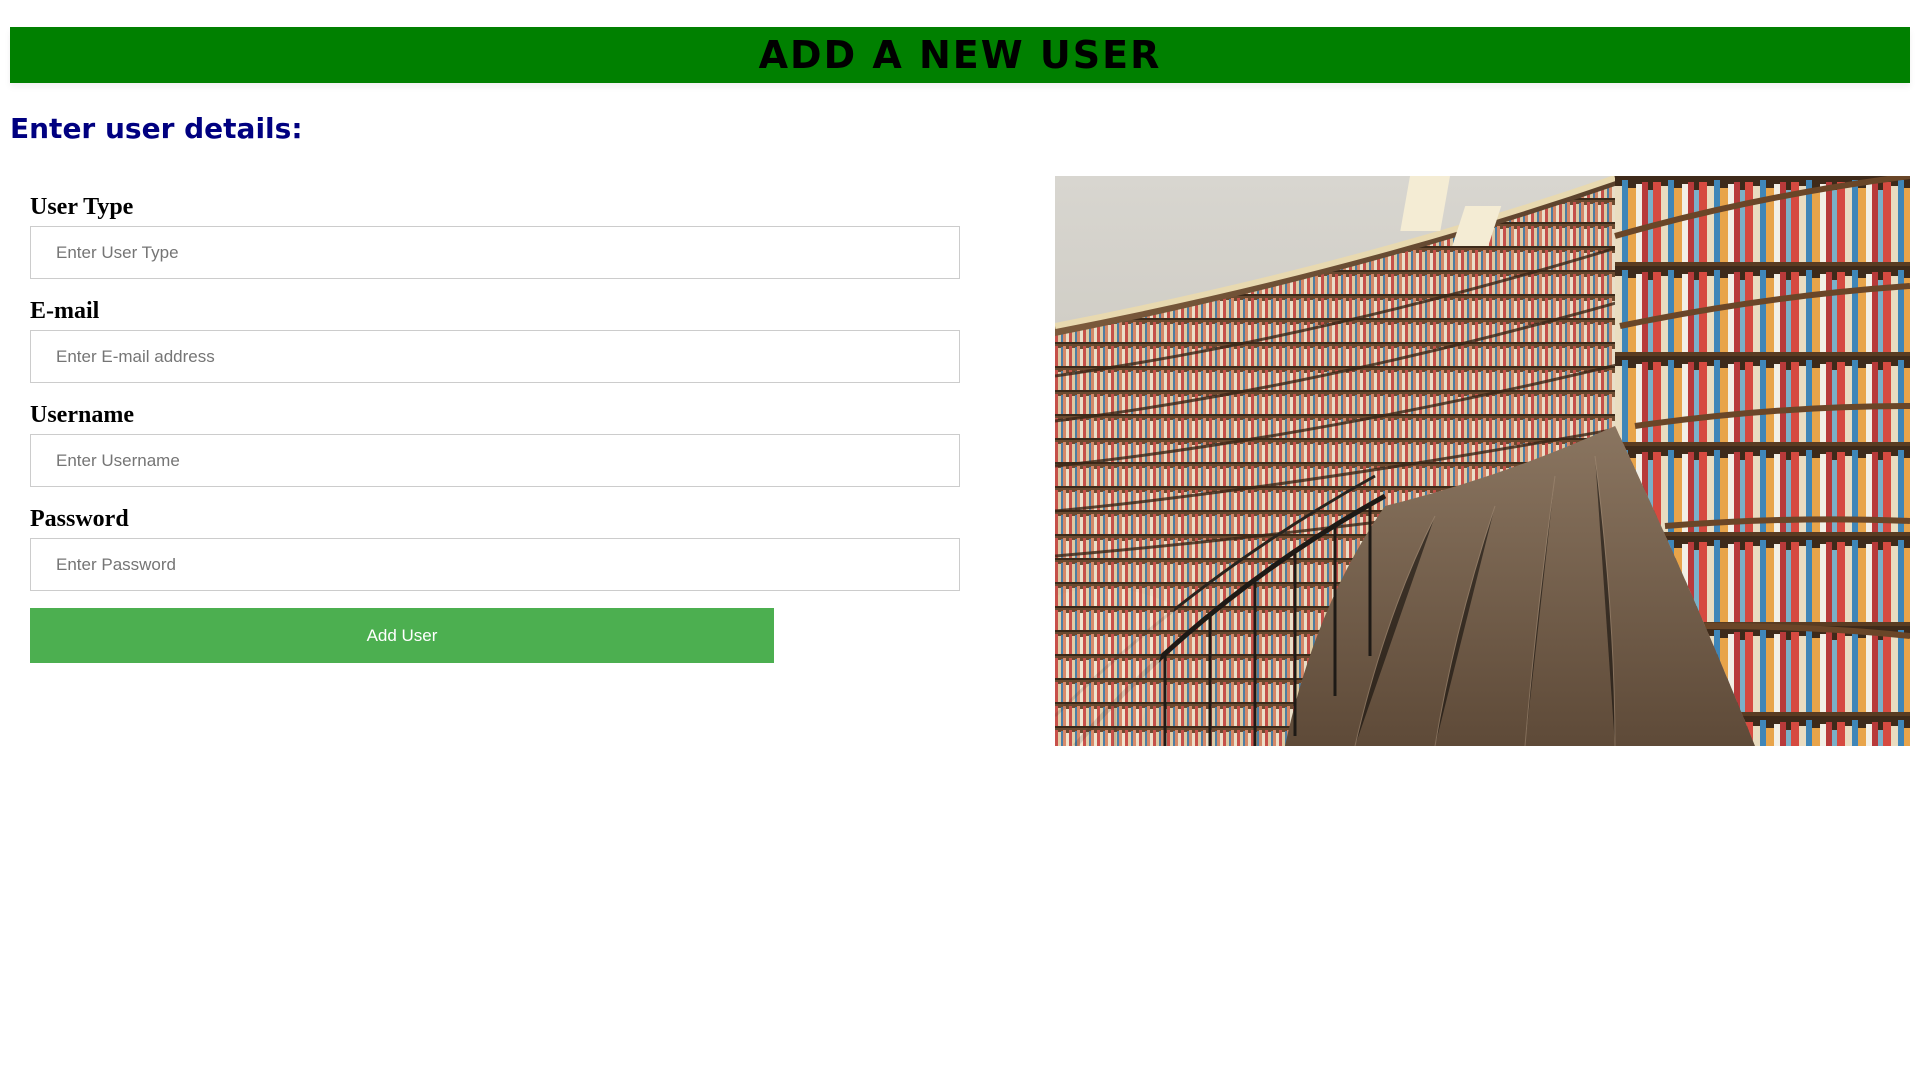  What do you see at coordinates (65, 311) in the screenshot?
I see `email-label: E-mail` at bounding box center [65, 311].